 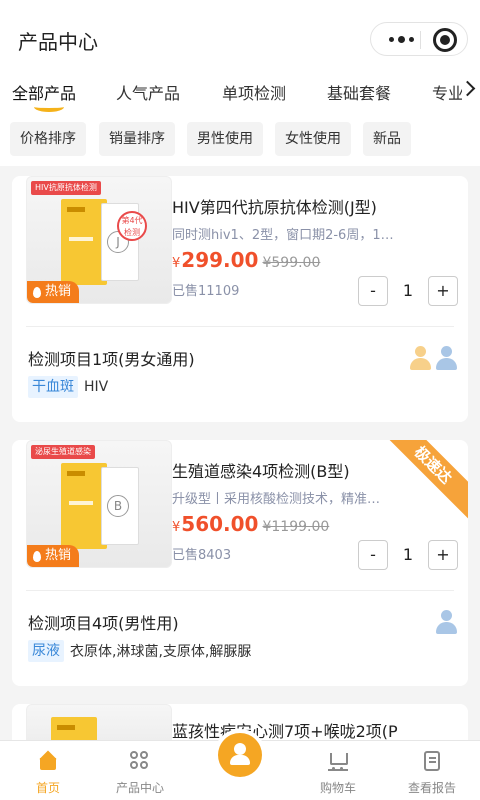 I want to click on product-name: HIV第四代抗原抗体检测(J型), so click(x=314, y=206).